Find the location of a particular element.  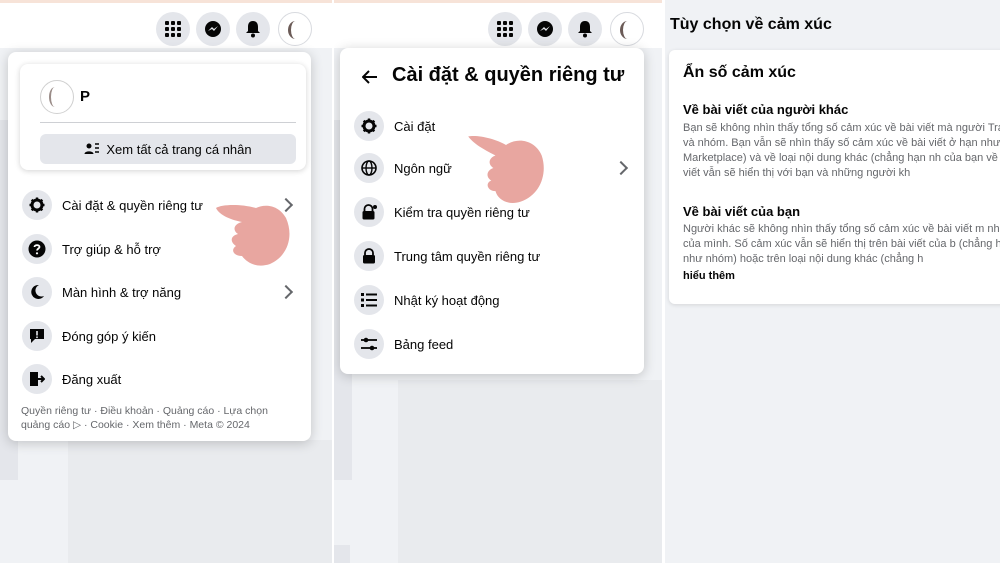

menu-item-privacy-center: Trung tâm quyền riêng tư is located at coordinates (497, 256).